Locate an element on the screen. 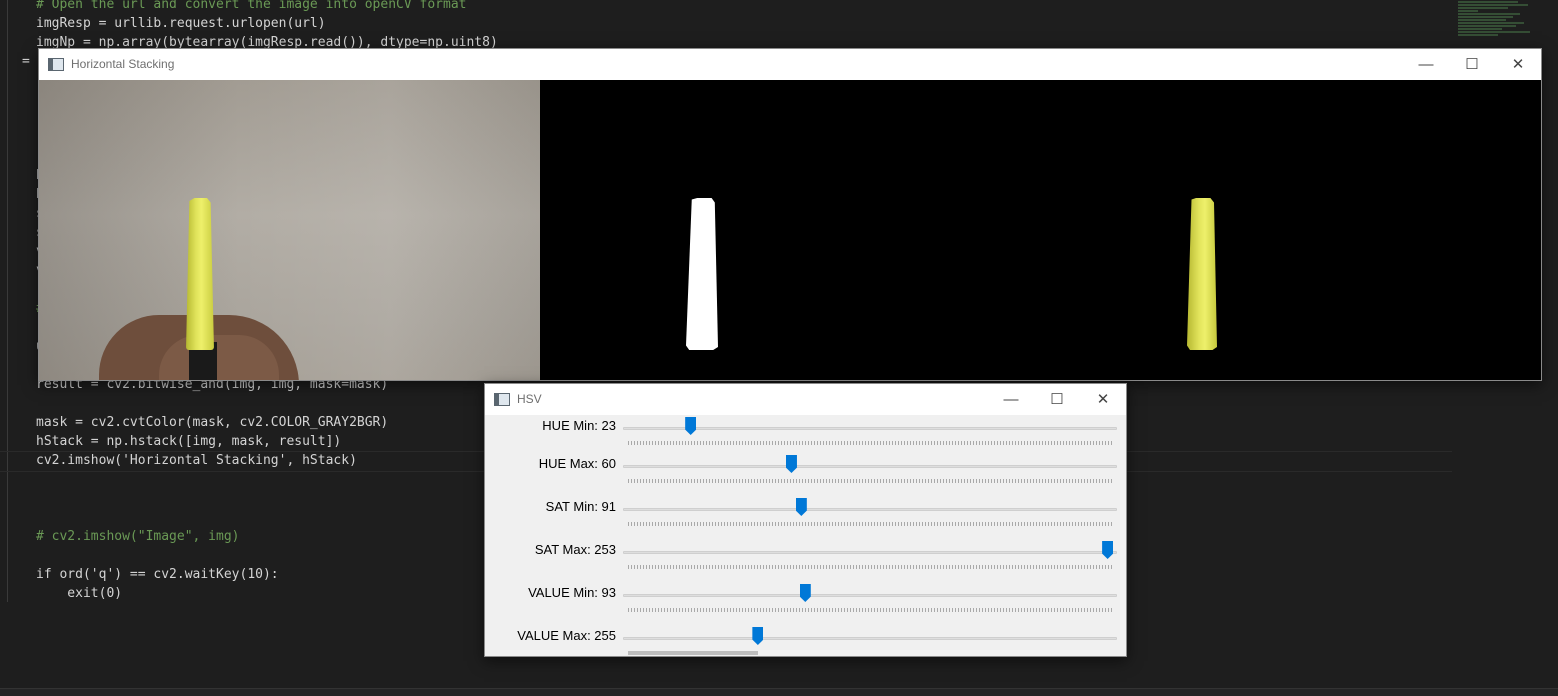 This screenshot has height=696, width=1558. trackbar-label: VALUE Max: 255 is located at coordinates (566, 635).